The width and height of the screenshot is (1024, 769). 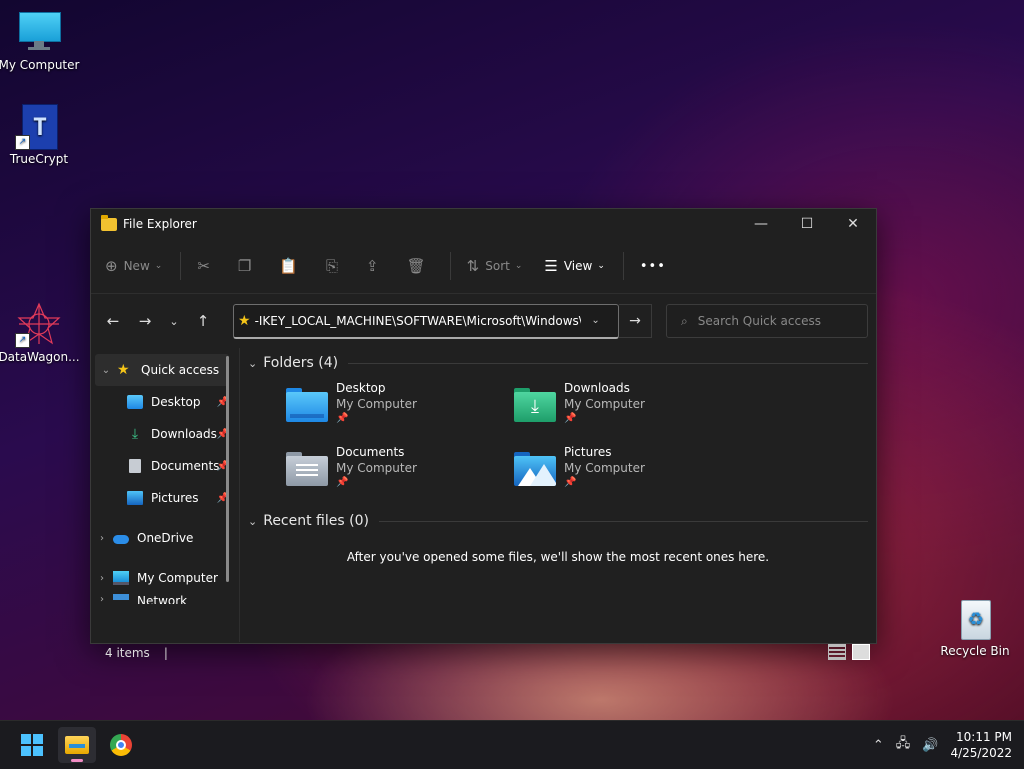 I want to click on folders-section-header: ⌄ Folders (4), so click(x=558, y=363).